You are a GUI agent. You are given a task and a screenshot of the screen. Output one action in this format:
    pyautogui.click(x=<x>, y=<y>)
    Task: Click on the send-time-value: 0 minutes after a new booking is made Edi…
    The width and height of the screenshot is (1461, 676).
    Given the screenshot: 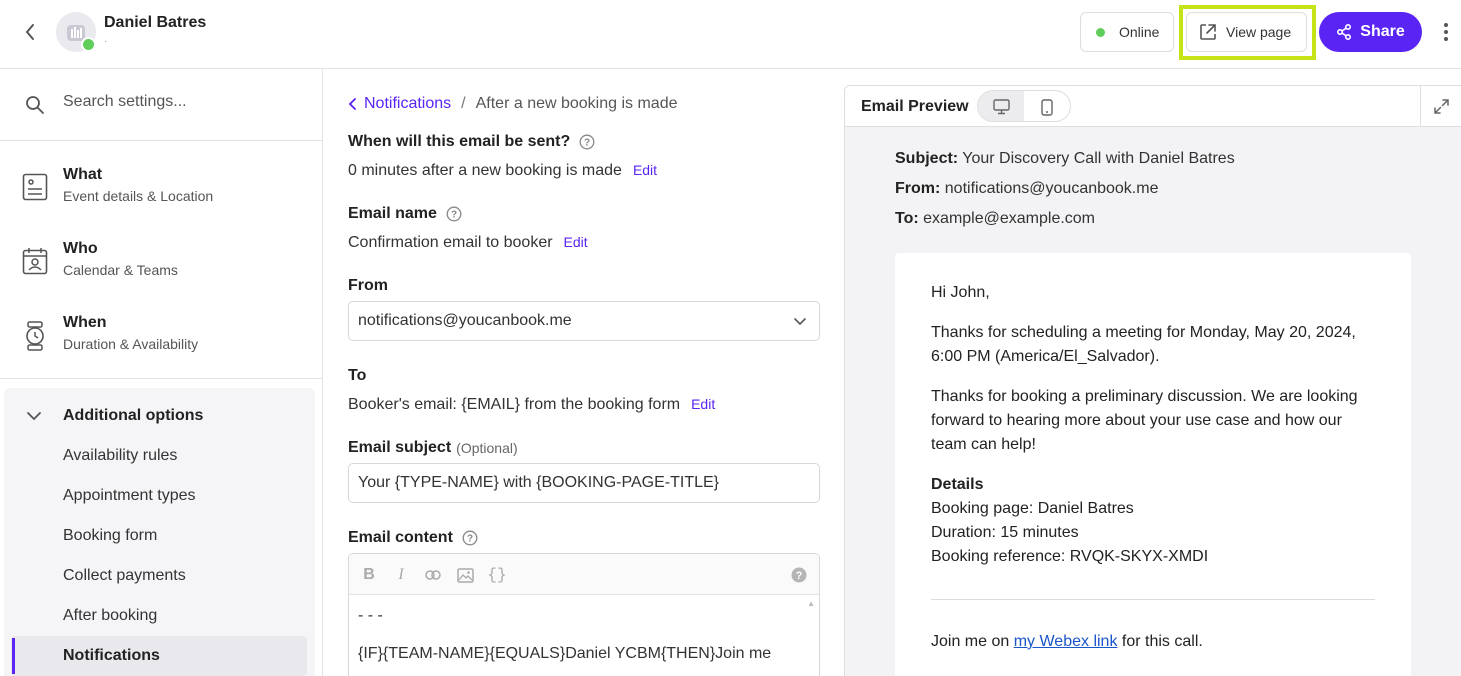 What is the action you would take?
    pyautogui.click(x=502, y=171)
    